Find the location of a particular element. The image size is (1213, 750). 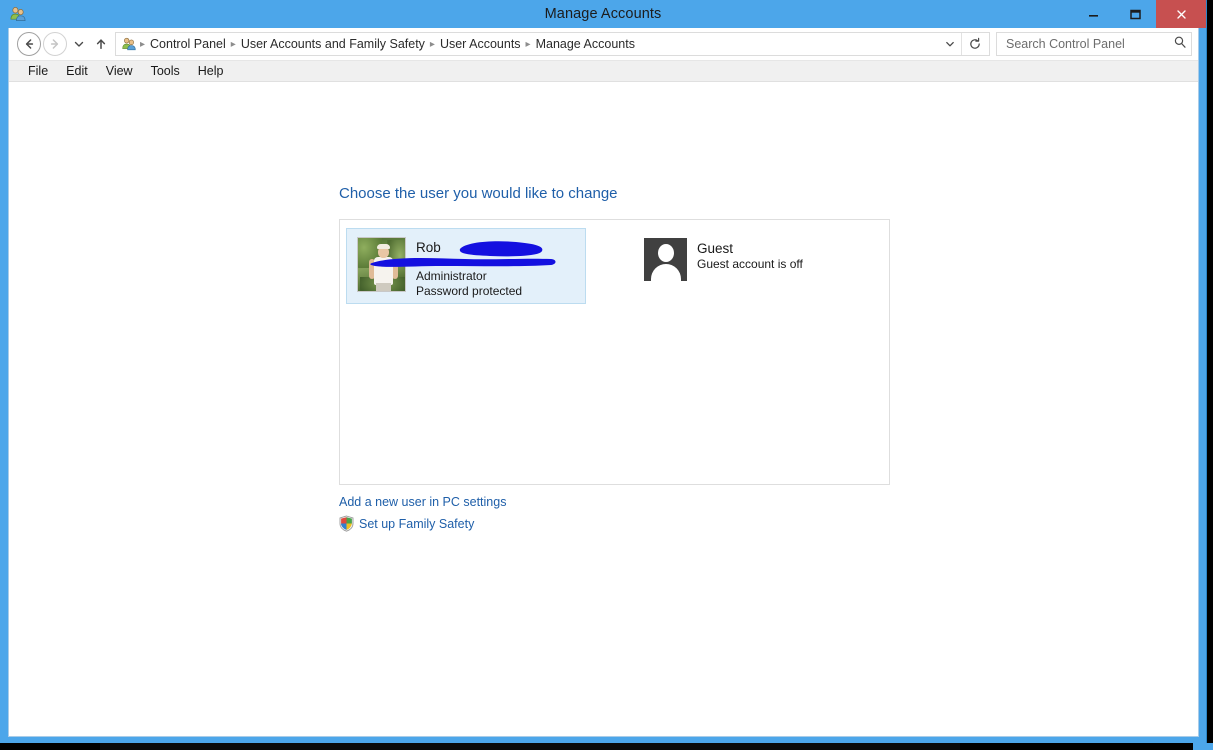

up-button is located at coordinates (101, 44).